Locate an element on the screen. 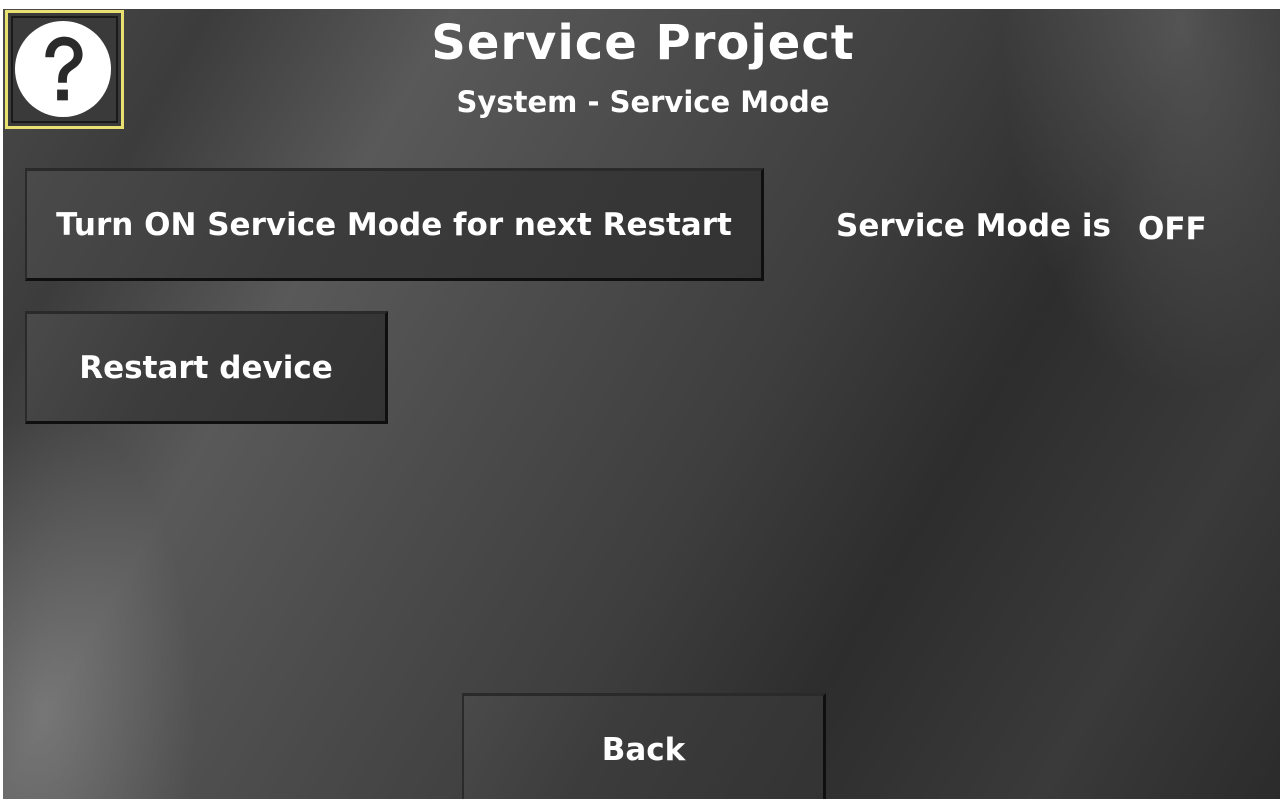 The width and height of the screenshot is (1280, 799). restart-device-button: Restart device is located at coordinates (206, 367).